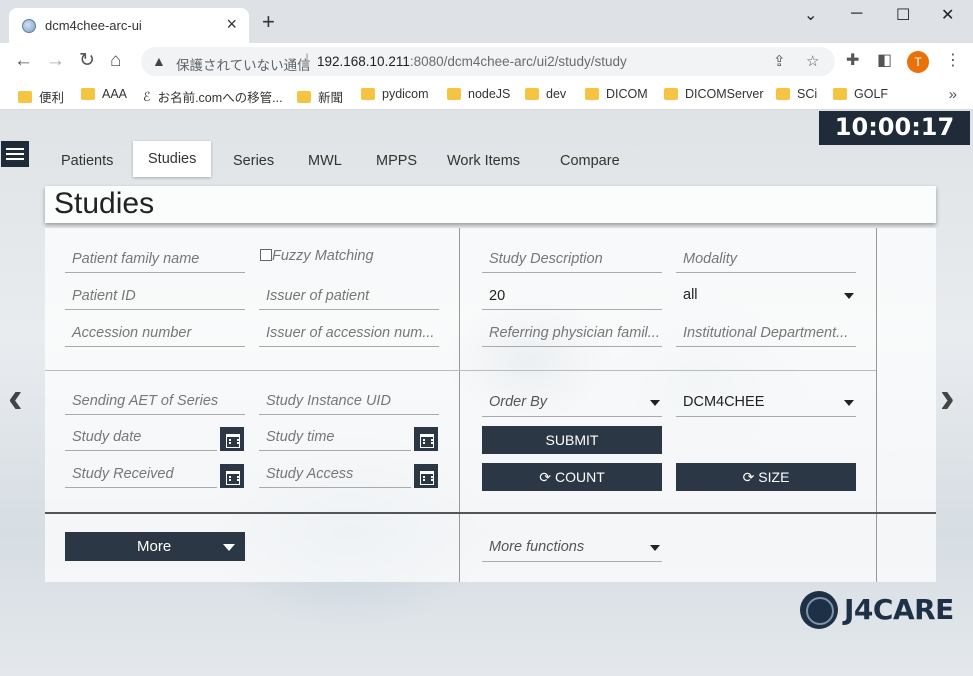 This screenshot has height=676, width=973. Describe the element at coordinates (253, 161) in the screenshot. I see `tab-series: Series` at that location.